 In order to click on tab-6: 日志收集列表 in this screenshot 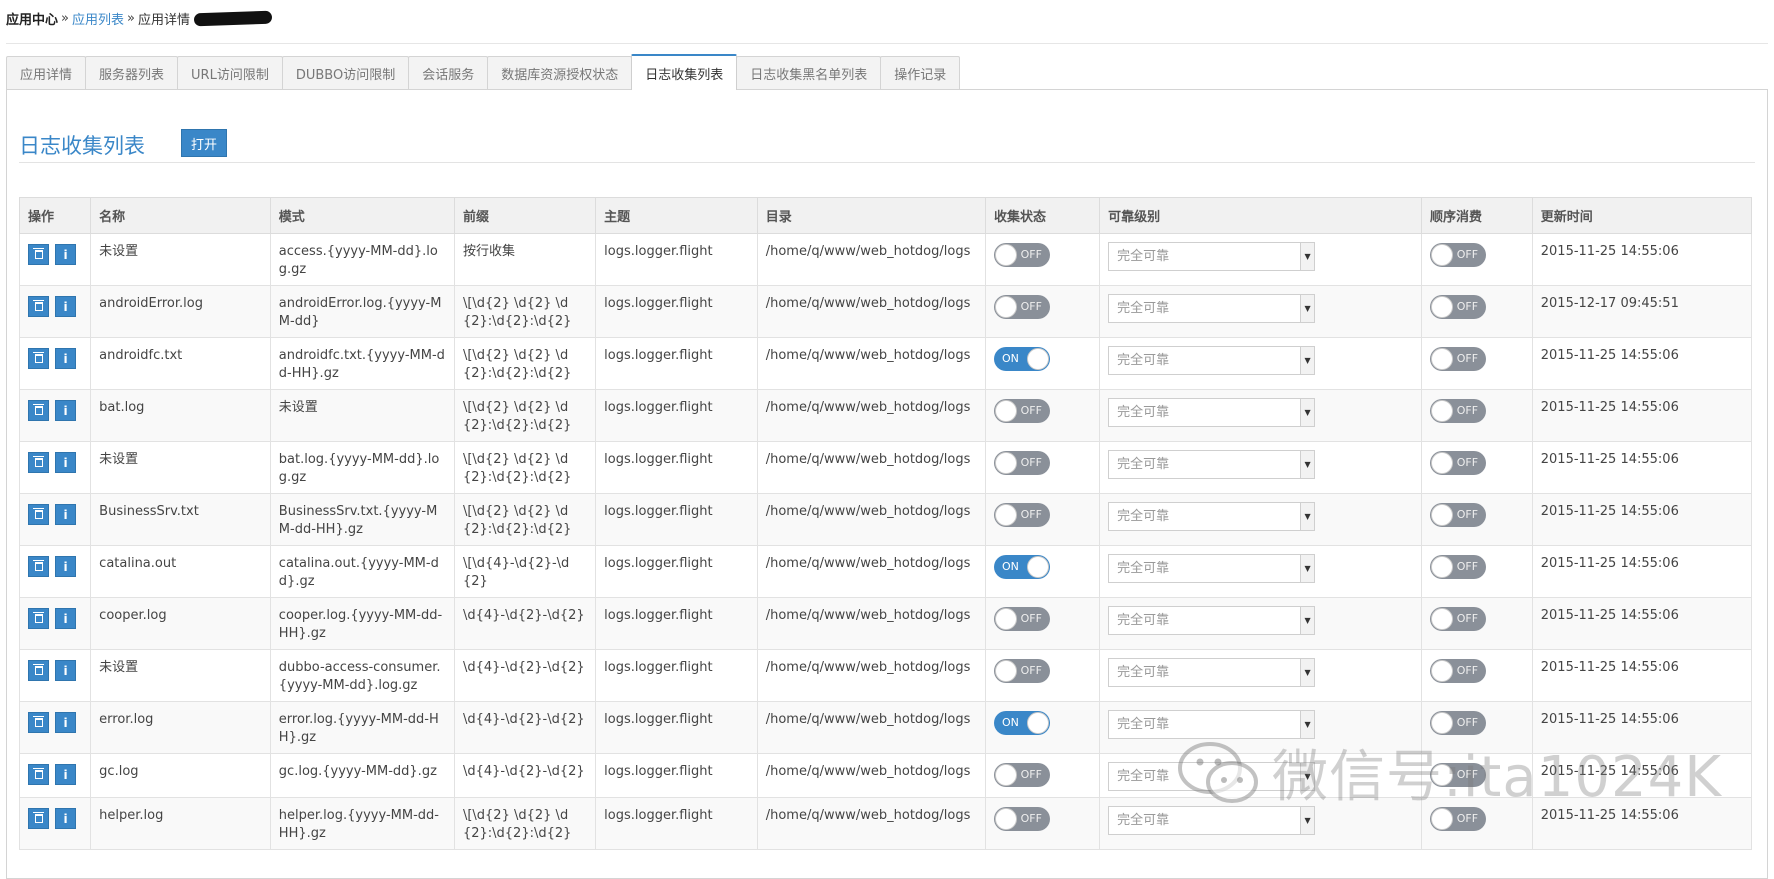, I will do `click(684, 72)`.